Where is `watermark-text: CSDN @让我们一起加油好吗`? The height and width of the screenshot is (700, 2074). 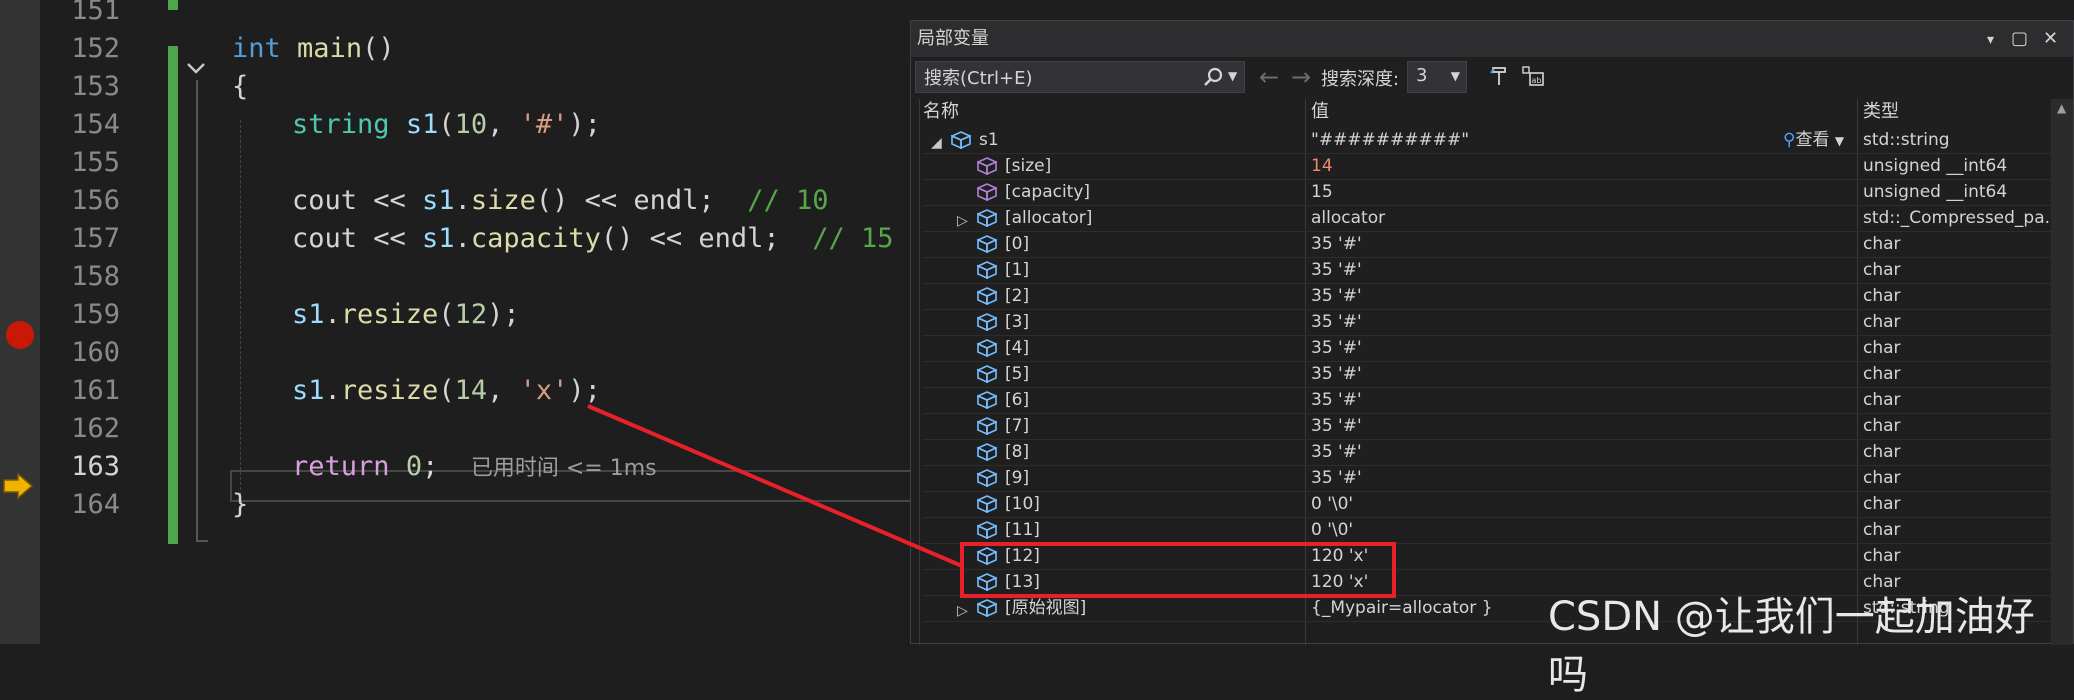 watermark-text: CSDN @让我们一起加油好吗 is located at coordinates (1791, 646).